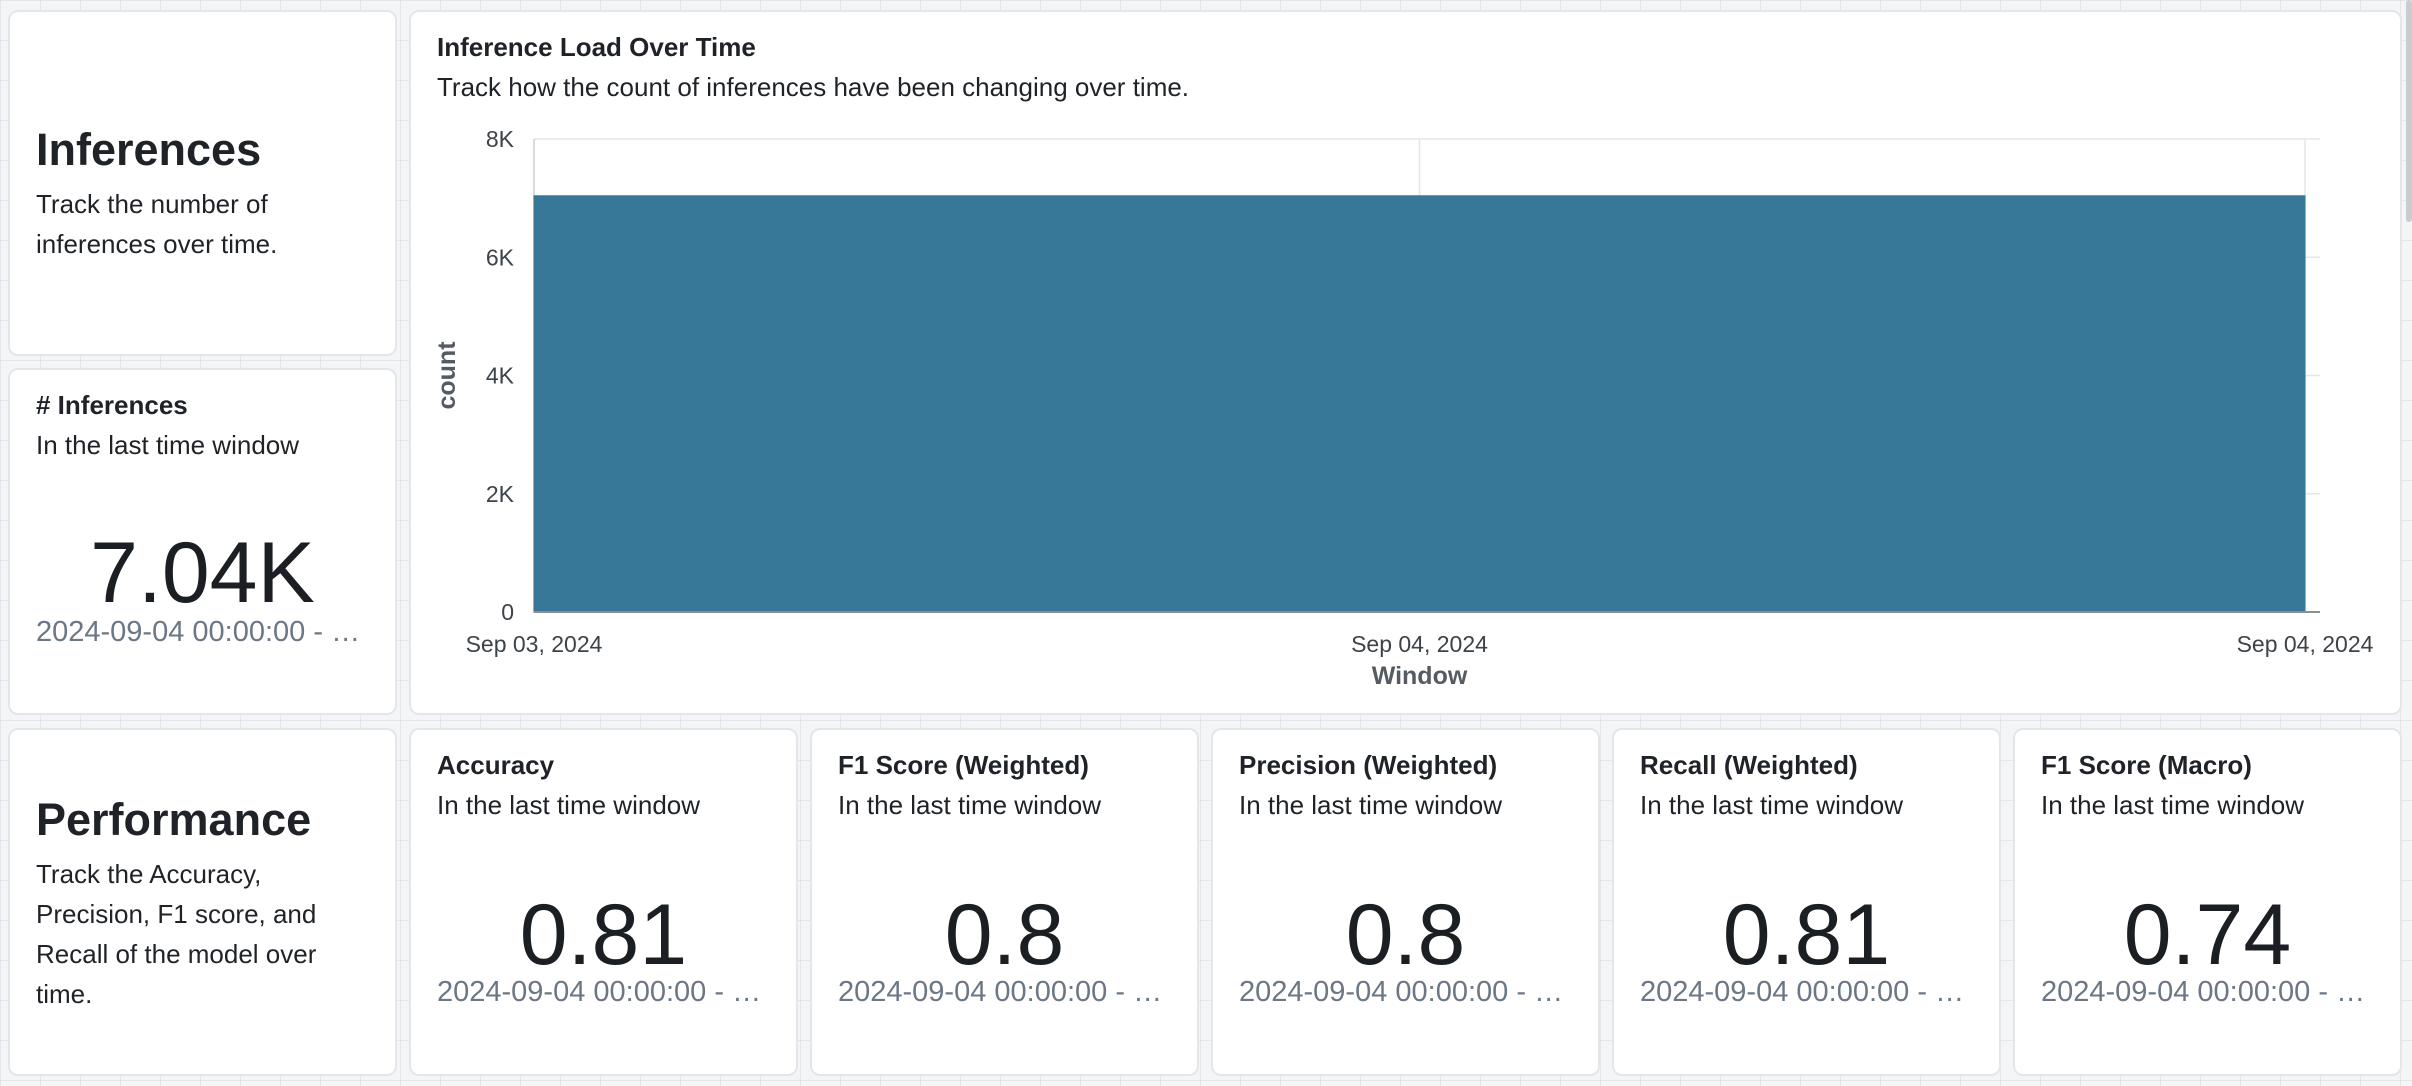 This screenshot has height=1086, width=2412. I want to click on inferences-count-subtitle: In the last time window, so click(168, 445).